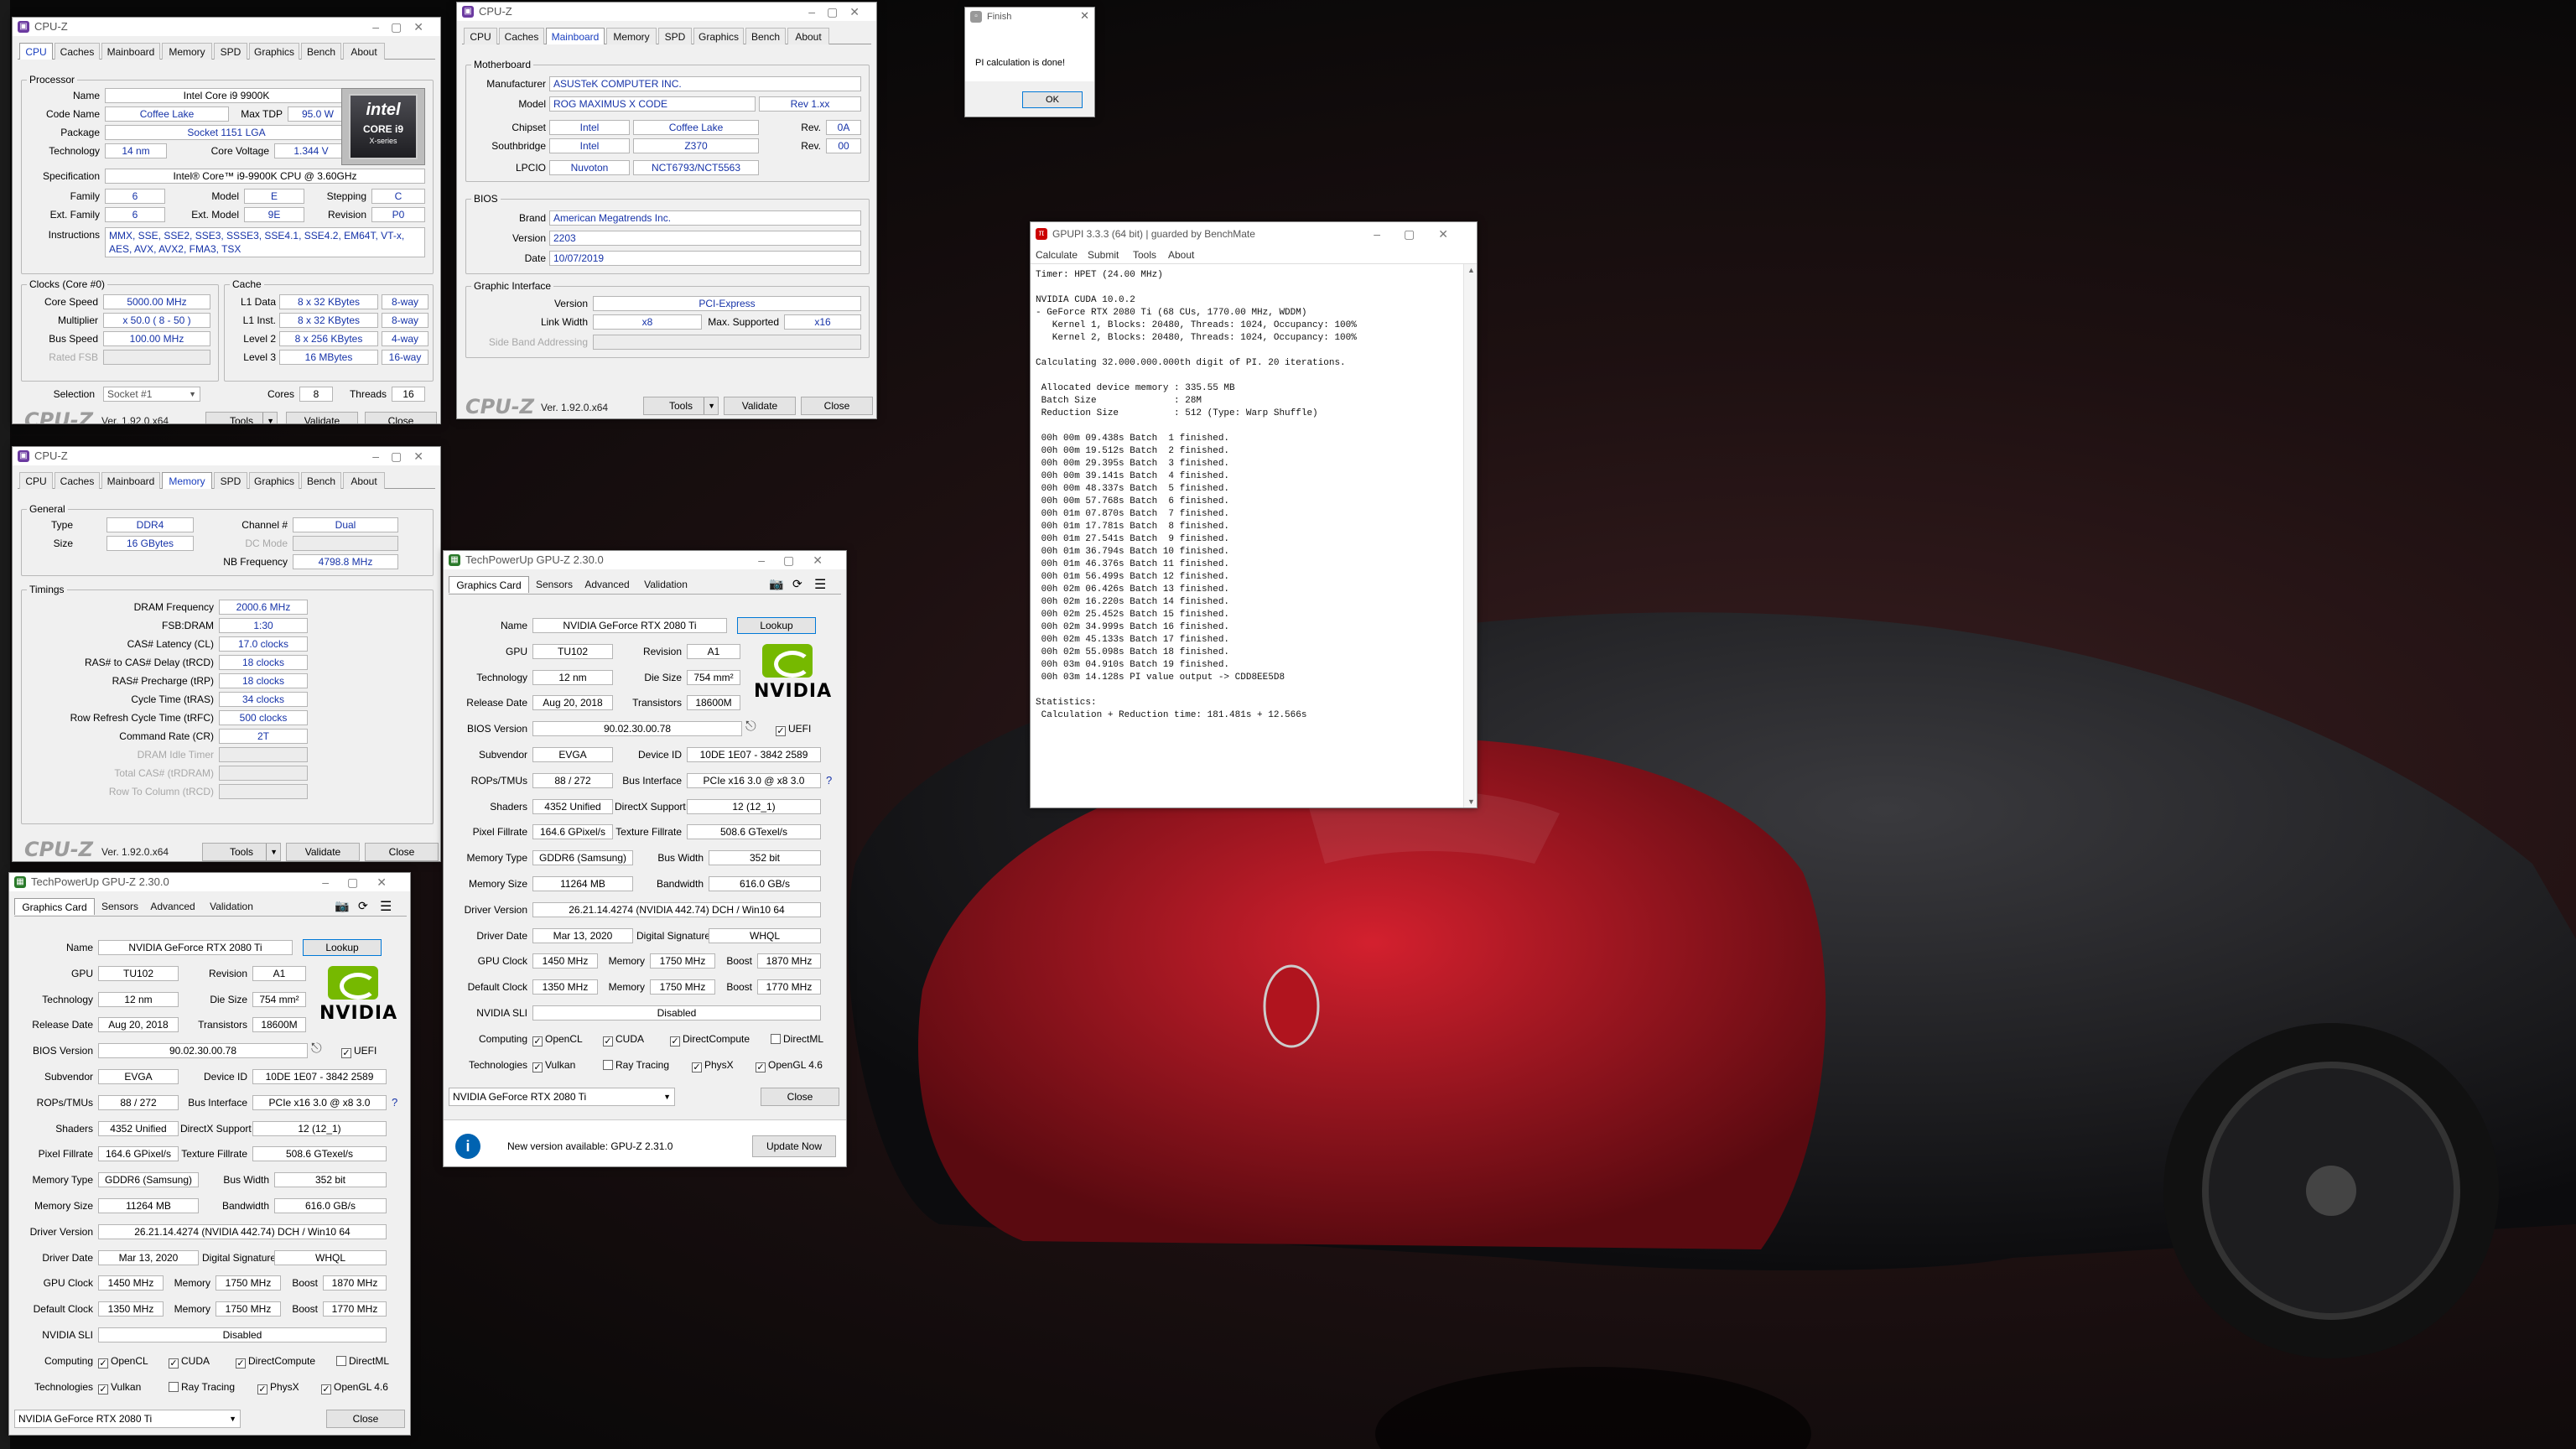 The height and width of the screenshot is (1449, 2576). What do you see at coordinates (663, 677) in the screenshot?
I see `diesize-label: Die Size` at bounding box center [663, 677].